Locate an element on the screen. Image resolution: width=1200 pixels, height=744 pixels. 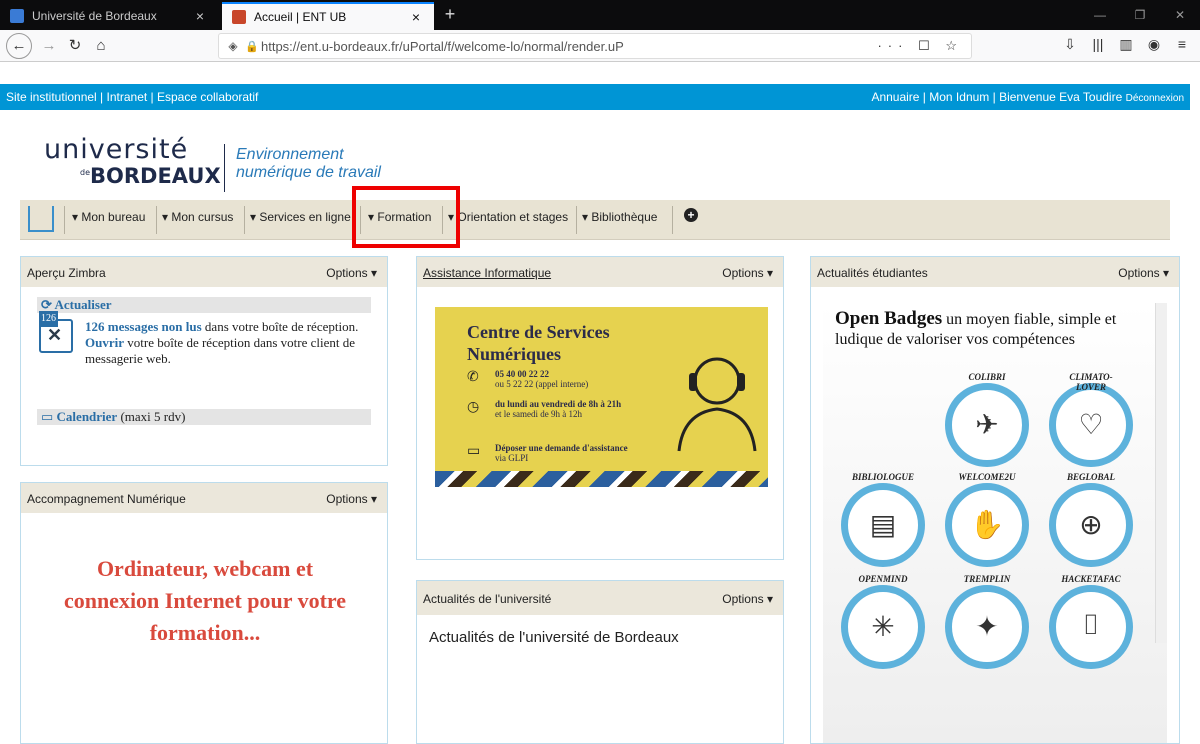
refresh-link: Actualiser is located at coordinates (82, 304).